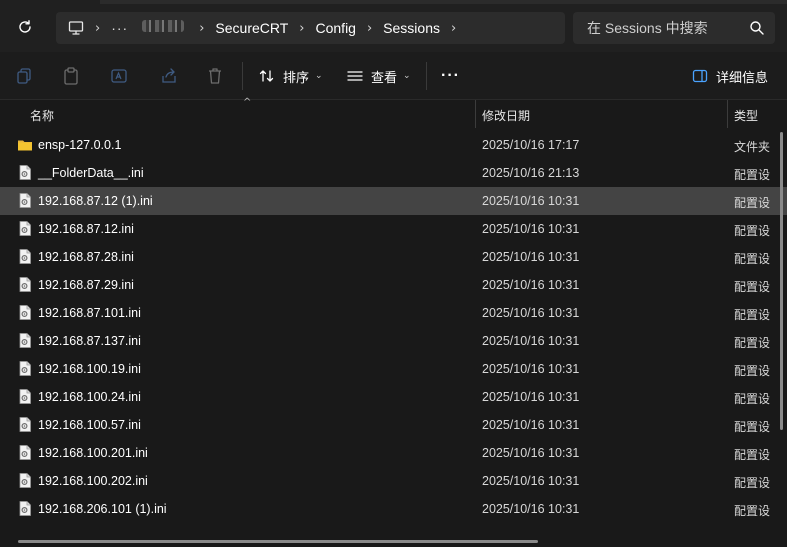 Image resolution: width=787 pixels, height=547 pixels. Describe the element at coordinates (89, 313) in the screenshot. I see `file-name: 192.168.87.101.ini` at that location.